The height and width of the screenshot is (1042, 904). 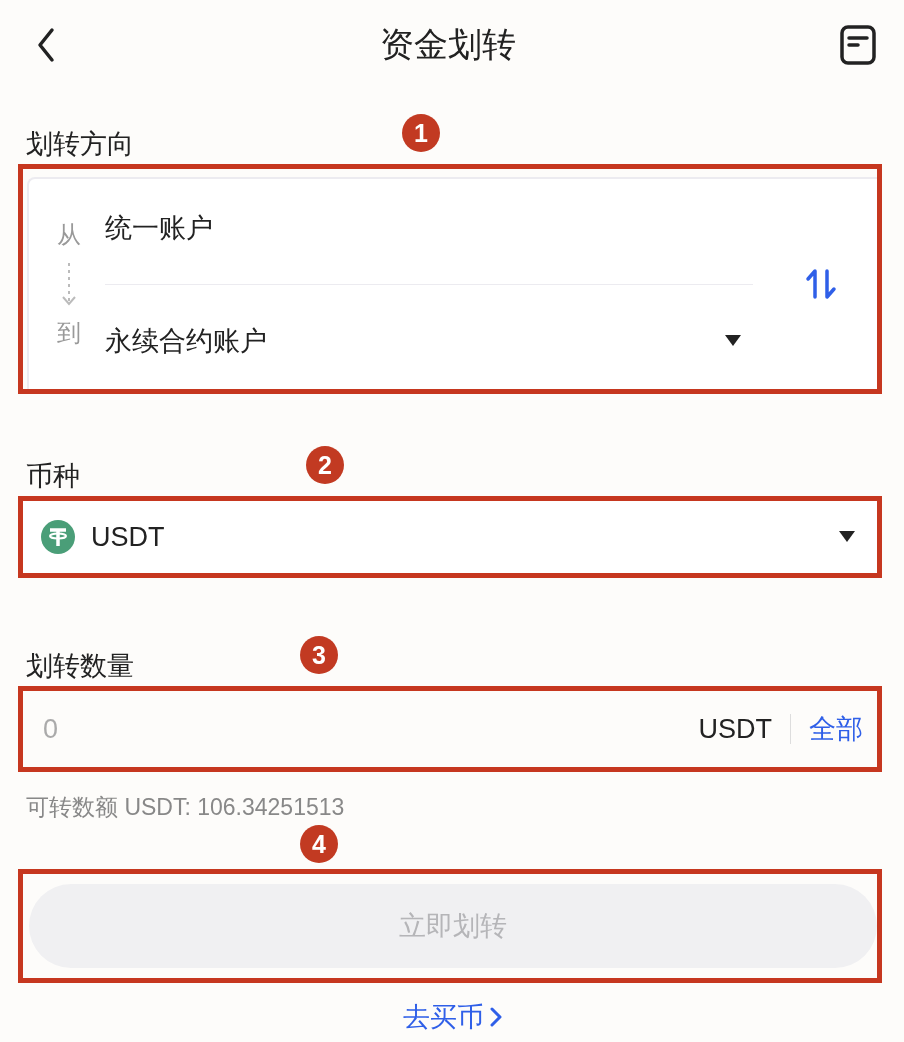 I want to click on chevron-icon, so click(x=495, y=1017).